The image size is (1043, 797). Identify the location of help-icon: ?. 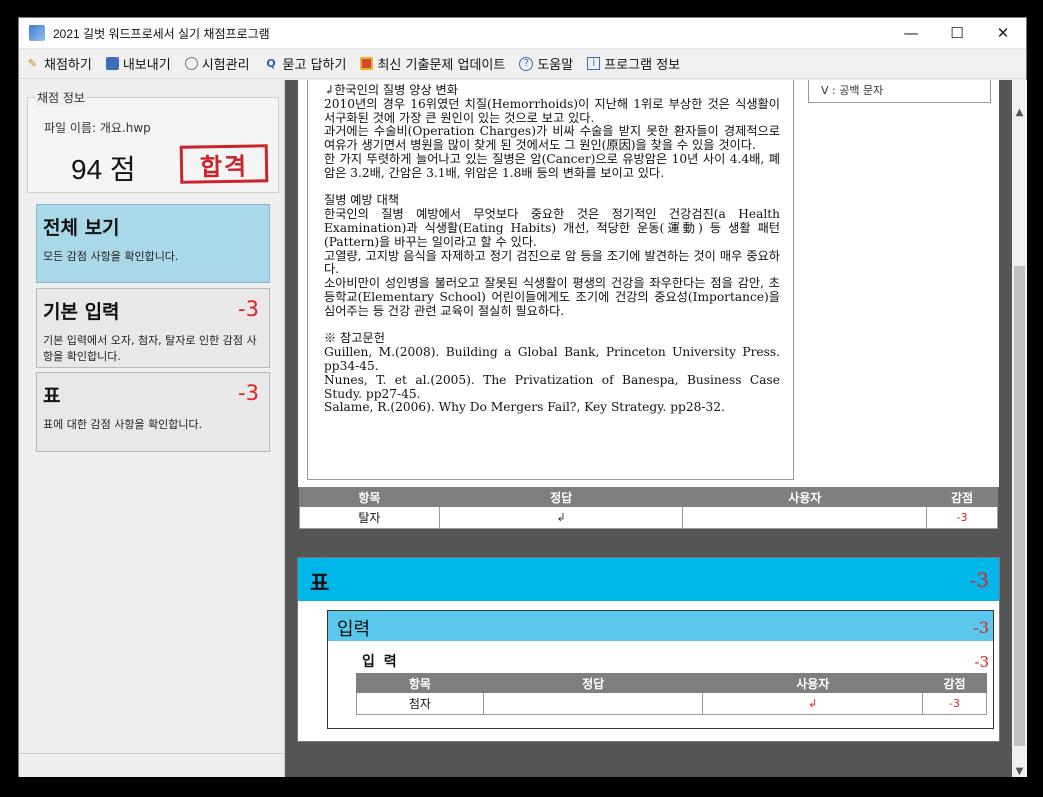
(526, 63).